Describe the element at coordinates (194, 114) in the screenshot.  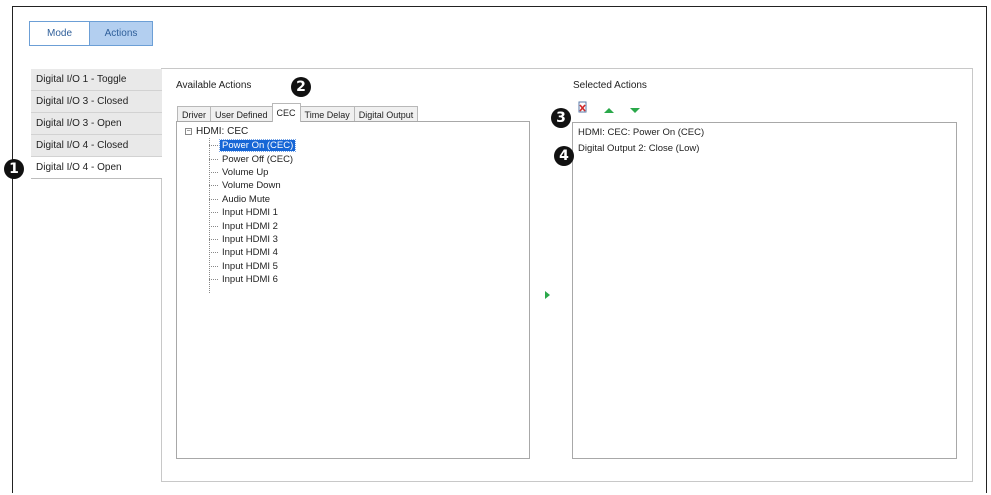
I see `tab-driver: Driver` at that location.